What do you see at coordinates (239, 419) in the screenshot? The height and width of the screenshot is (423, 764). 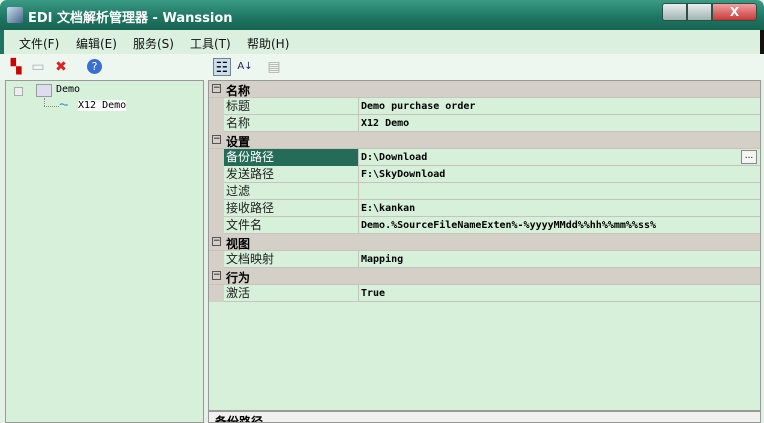 I see `description-title: 备份路径` at bounding box center [239, 419].